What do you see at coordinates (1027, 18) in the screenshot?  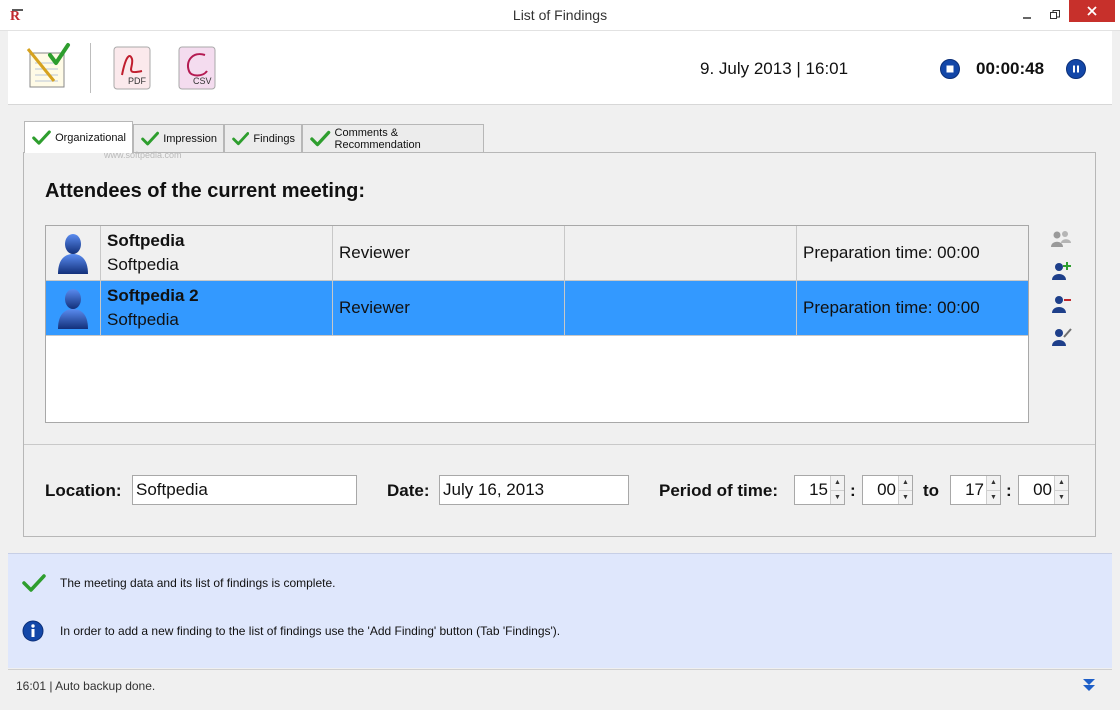 I see `minimize-icon` at bounding box center [1027, 18].